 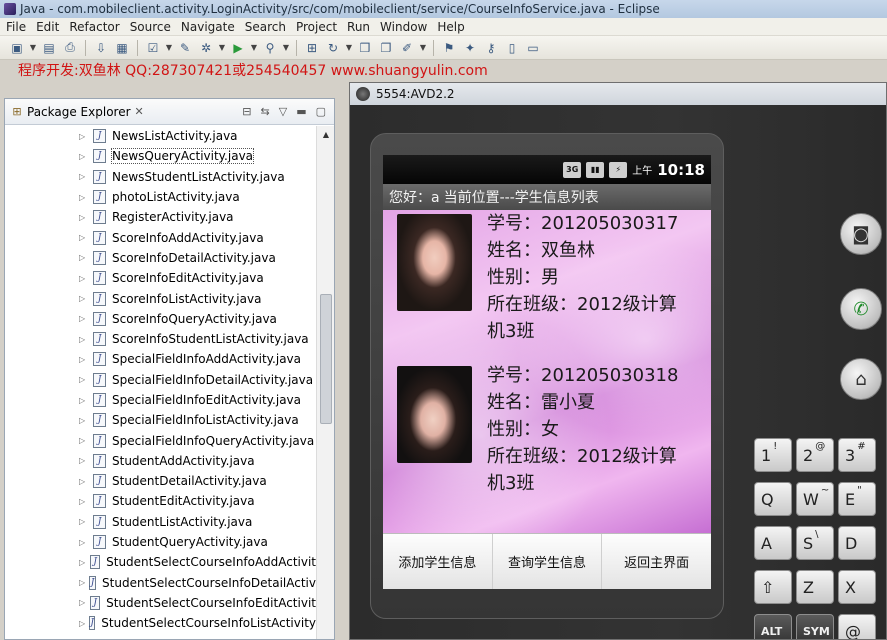 What do you see at coordinates (386, 48) in the screenshot?
I see `open-folder-icon: ❐` at bounding box center [386, 48].